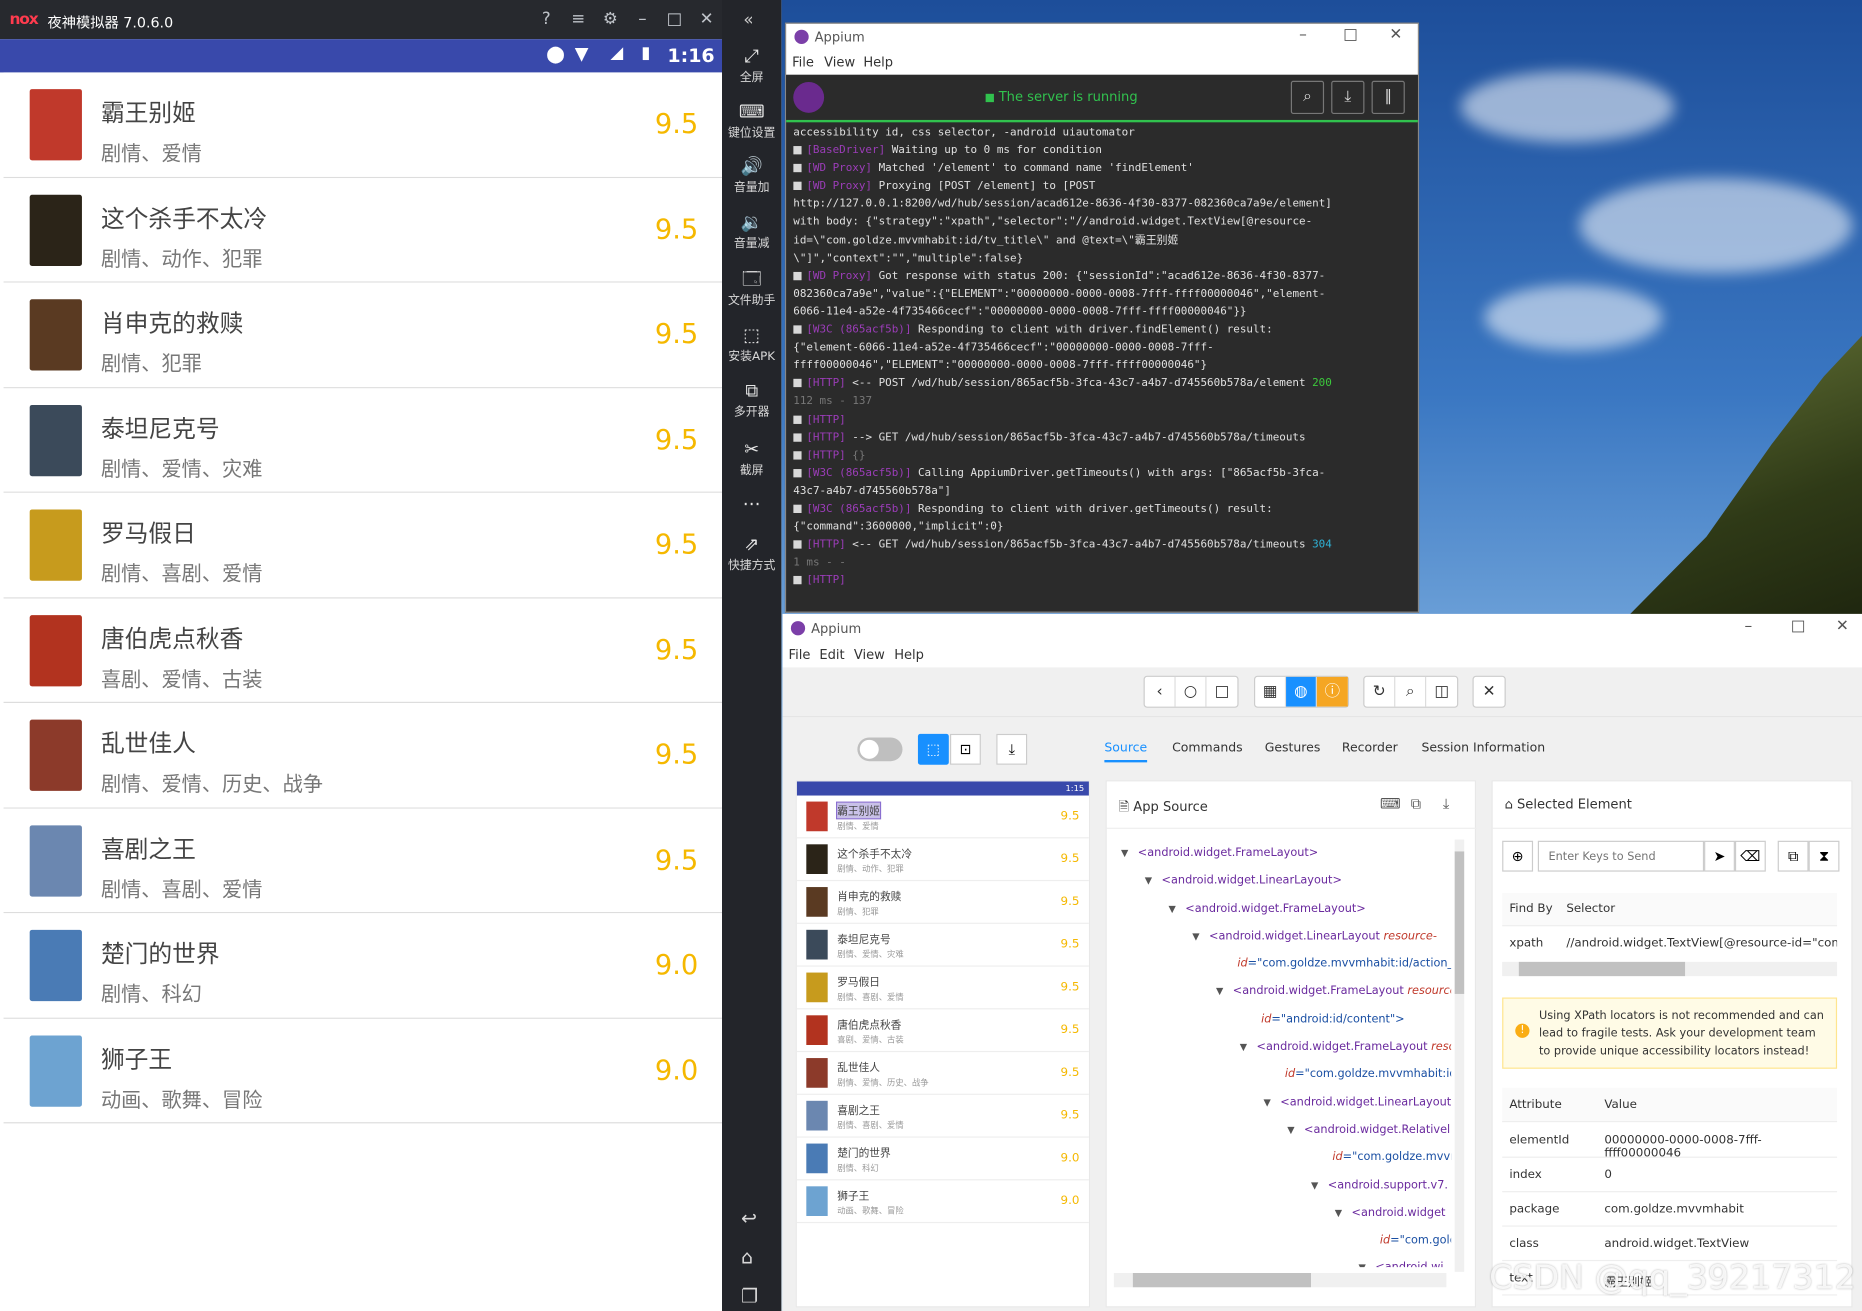 This screenshot has width=1862, height=1311. What do you see at coordinates (942, 945) in the screenshot?
I see `mini-movie-item: 泰坦尼克号 剧情、爱情、灾难 9.5` at bounding box center [942, 945].